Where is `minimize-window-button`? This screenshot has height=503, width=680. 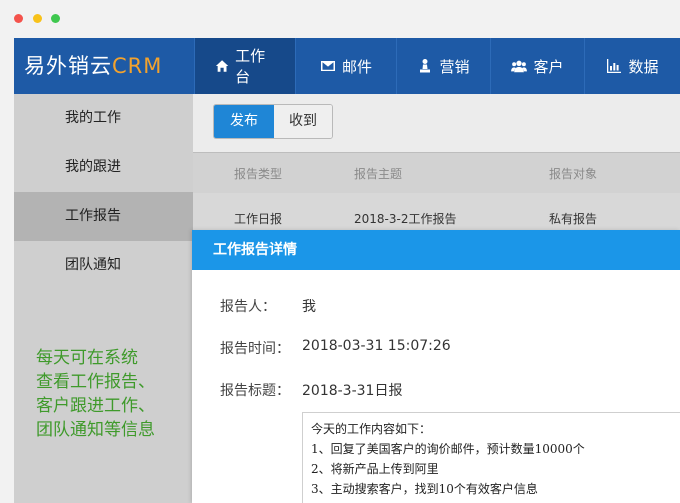
minimize-window-button is located at coordinates (37, 18).